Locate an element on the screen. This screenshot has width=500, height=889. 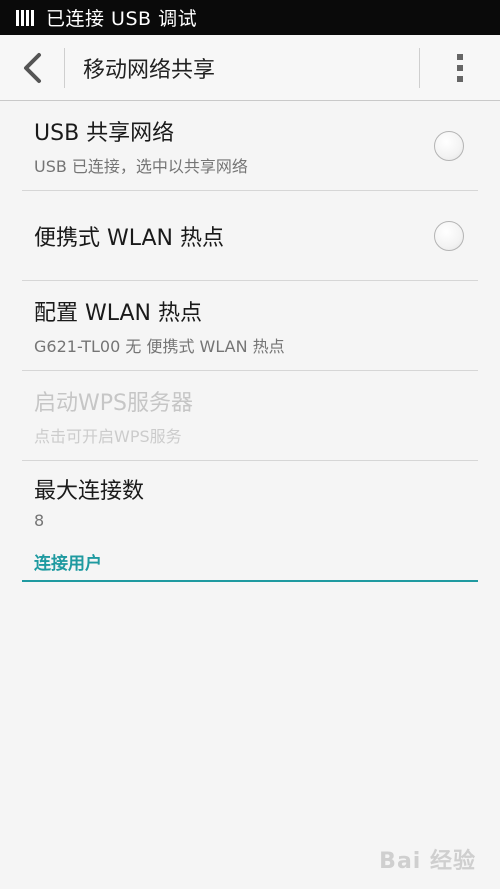
connected-users-header: 连接用户 is located at coordinates (68, 564).